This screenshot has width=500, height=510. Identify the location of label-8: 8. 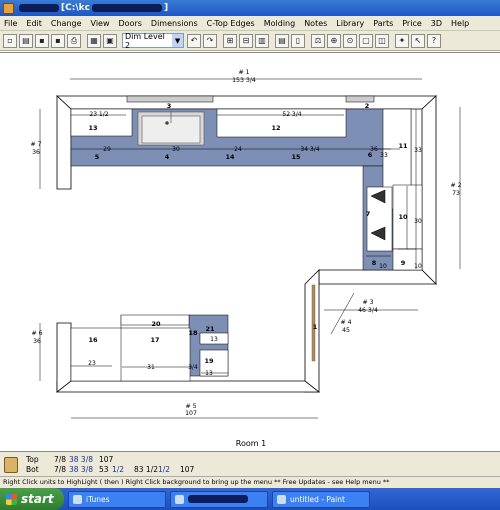
(374, 263).